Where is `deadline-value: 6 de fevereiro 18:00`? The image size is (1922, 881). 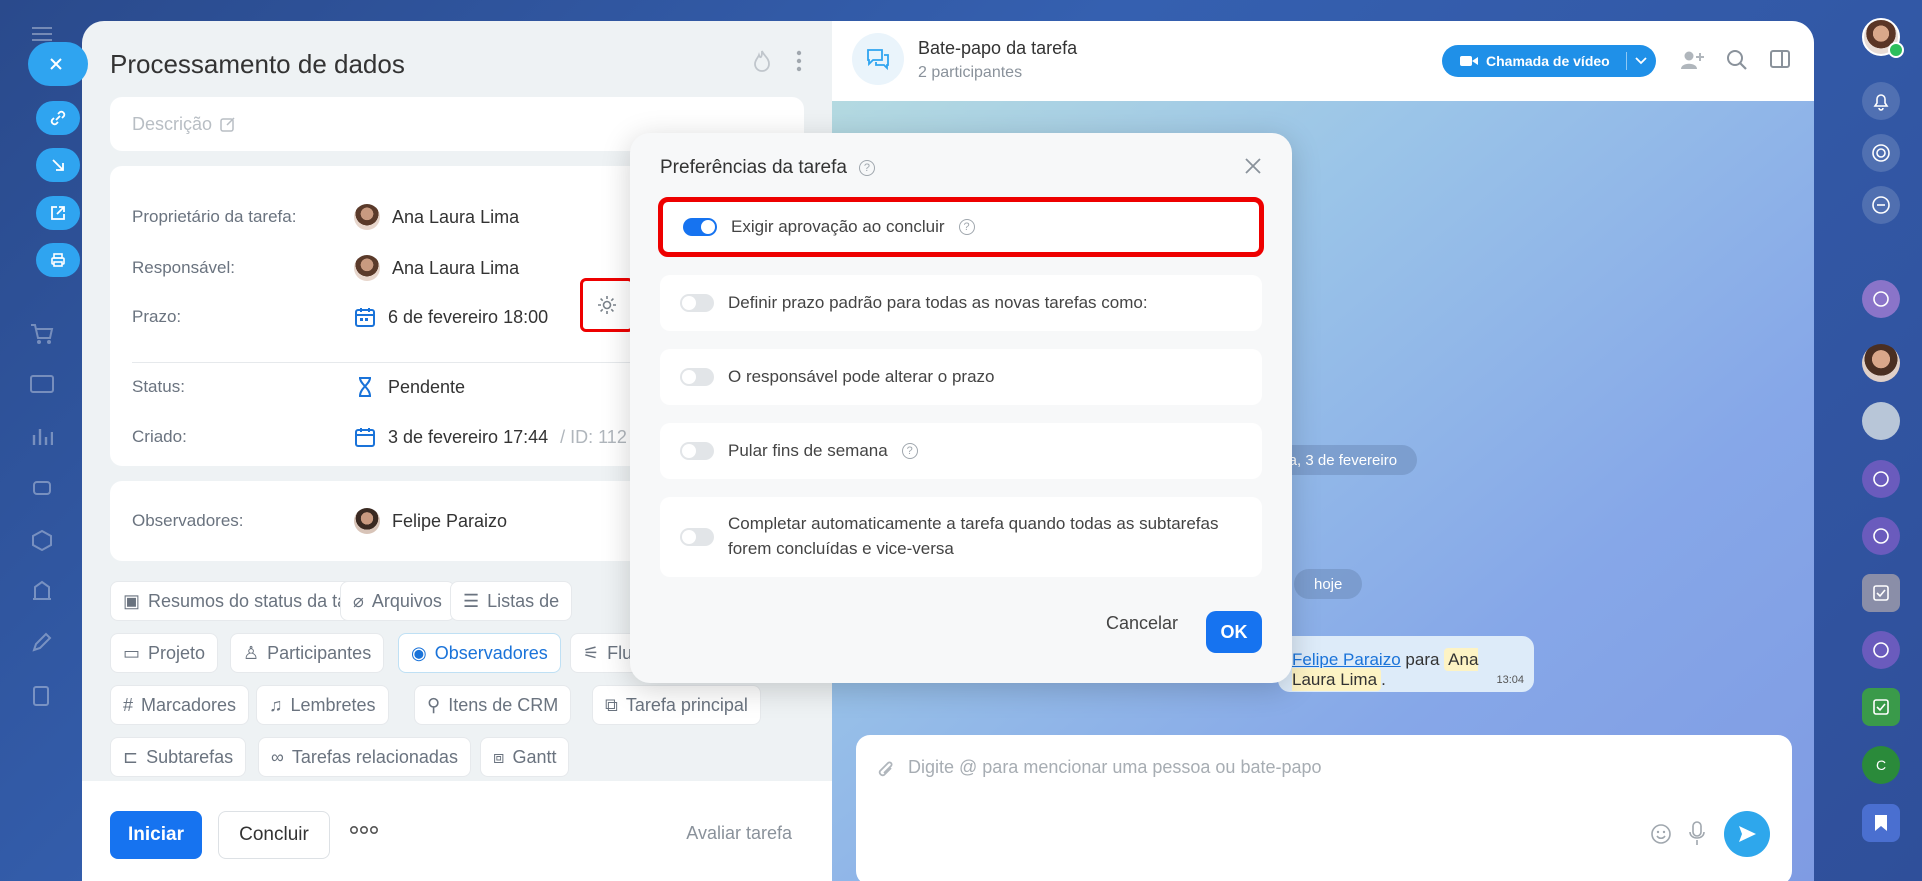 deadline-value: 6 de fevereiro 18:00 is located at coordinates (451, 317).